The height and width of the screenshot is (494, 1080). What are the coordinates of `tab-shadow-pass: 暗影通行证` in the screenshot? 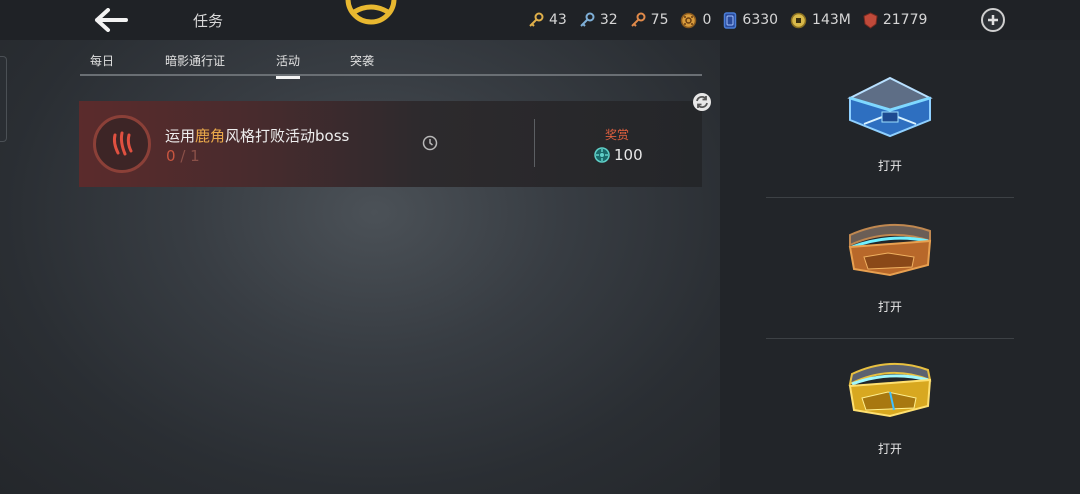 It's located at (195, 64).